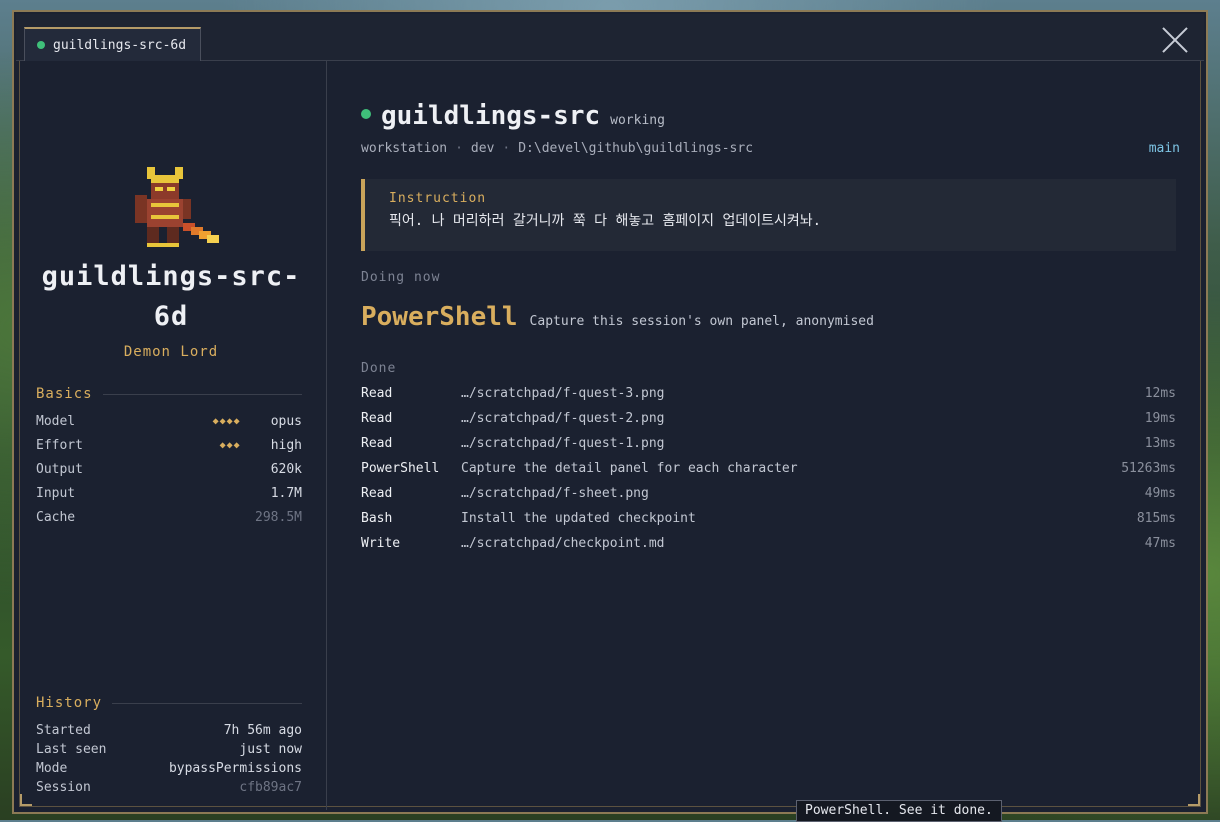 The image size is (1220, 822). Describe the element at coordinates (69, 703) in the screenshot. I see `history-heading-label: History` at that location.